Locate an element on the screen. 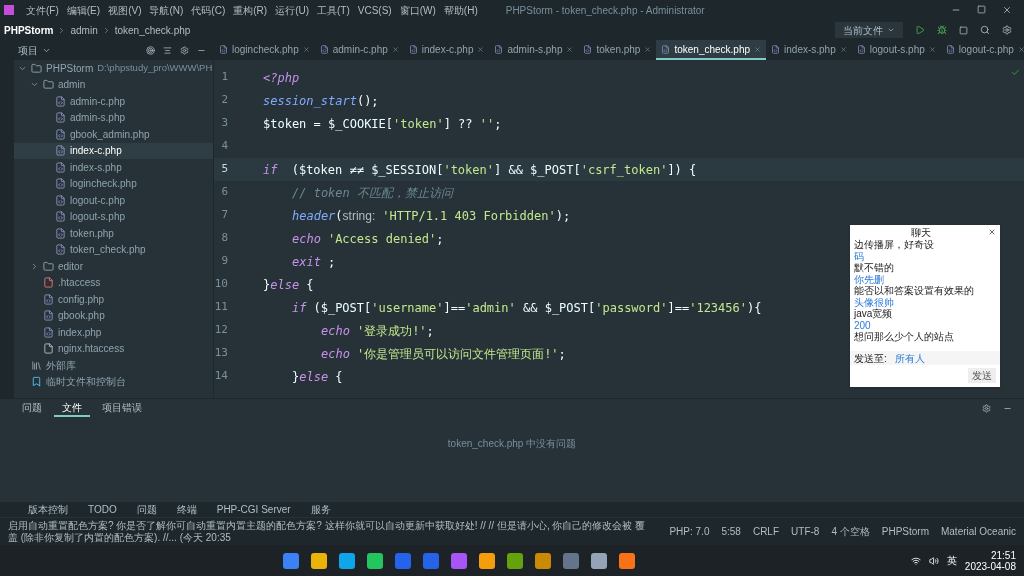  wifi-icon is located at coordinates (915, 560).